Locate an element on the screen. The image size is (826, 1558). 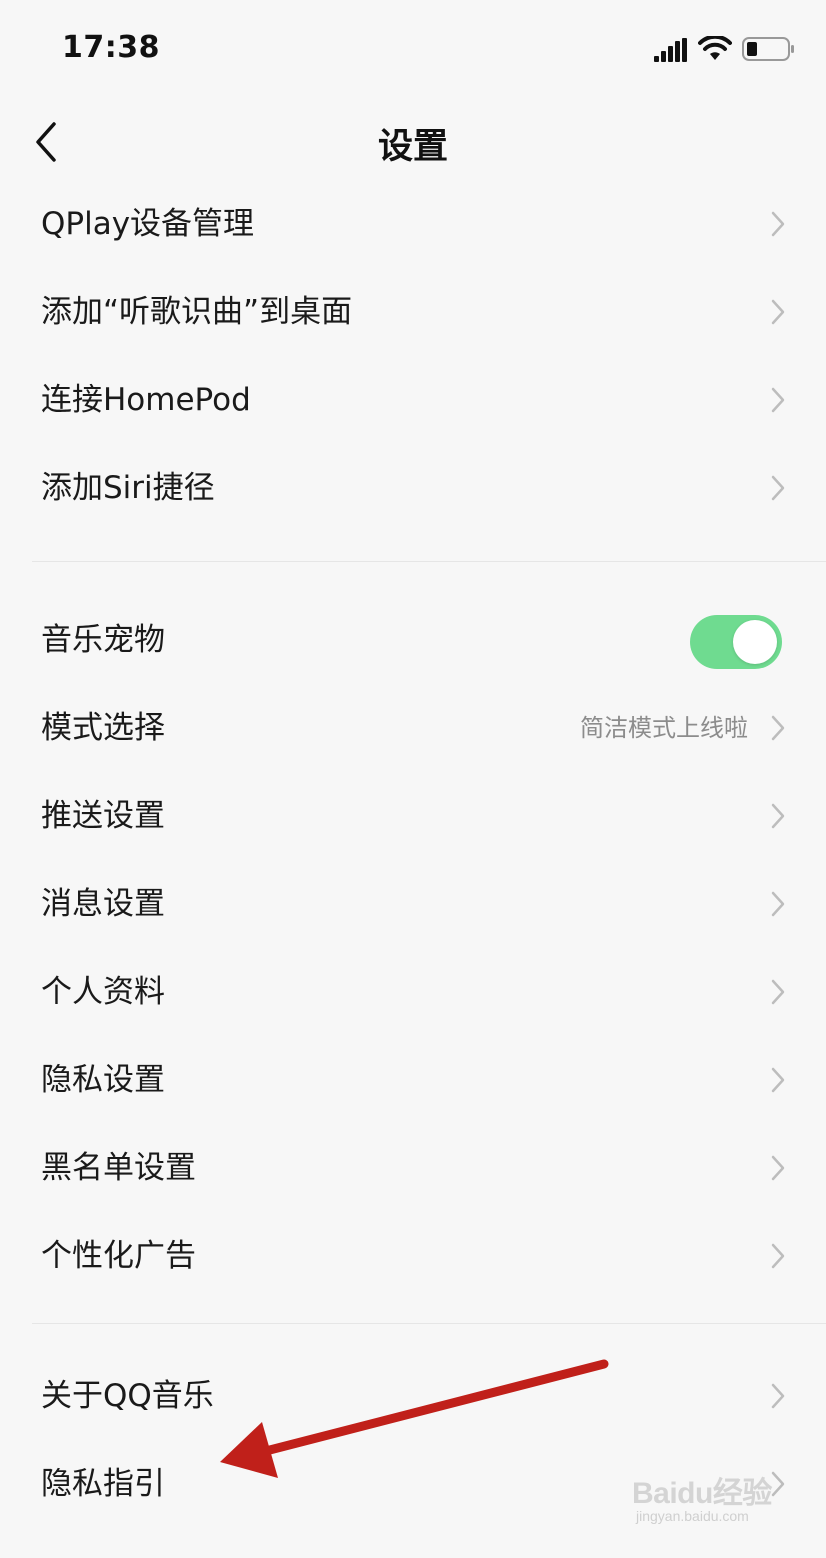
row-music-pet: 音乐宠物 is located at coordinates (413, 640).